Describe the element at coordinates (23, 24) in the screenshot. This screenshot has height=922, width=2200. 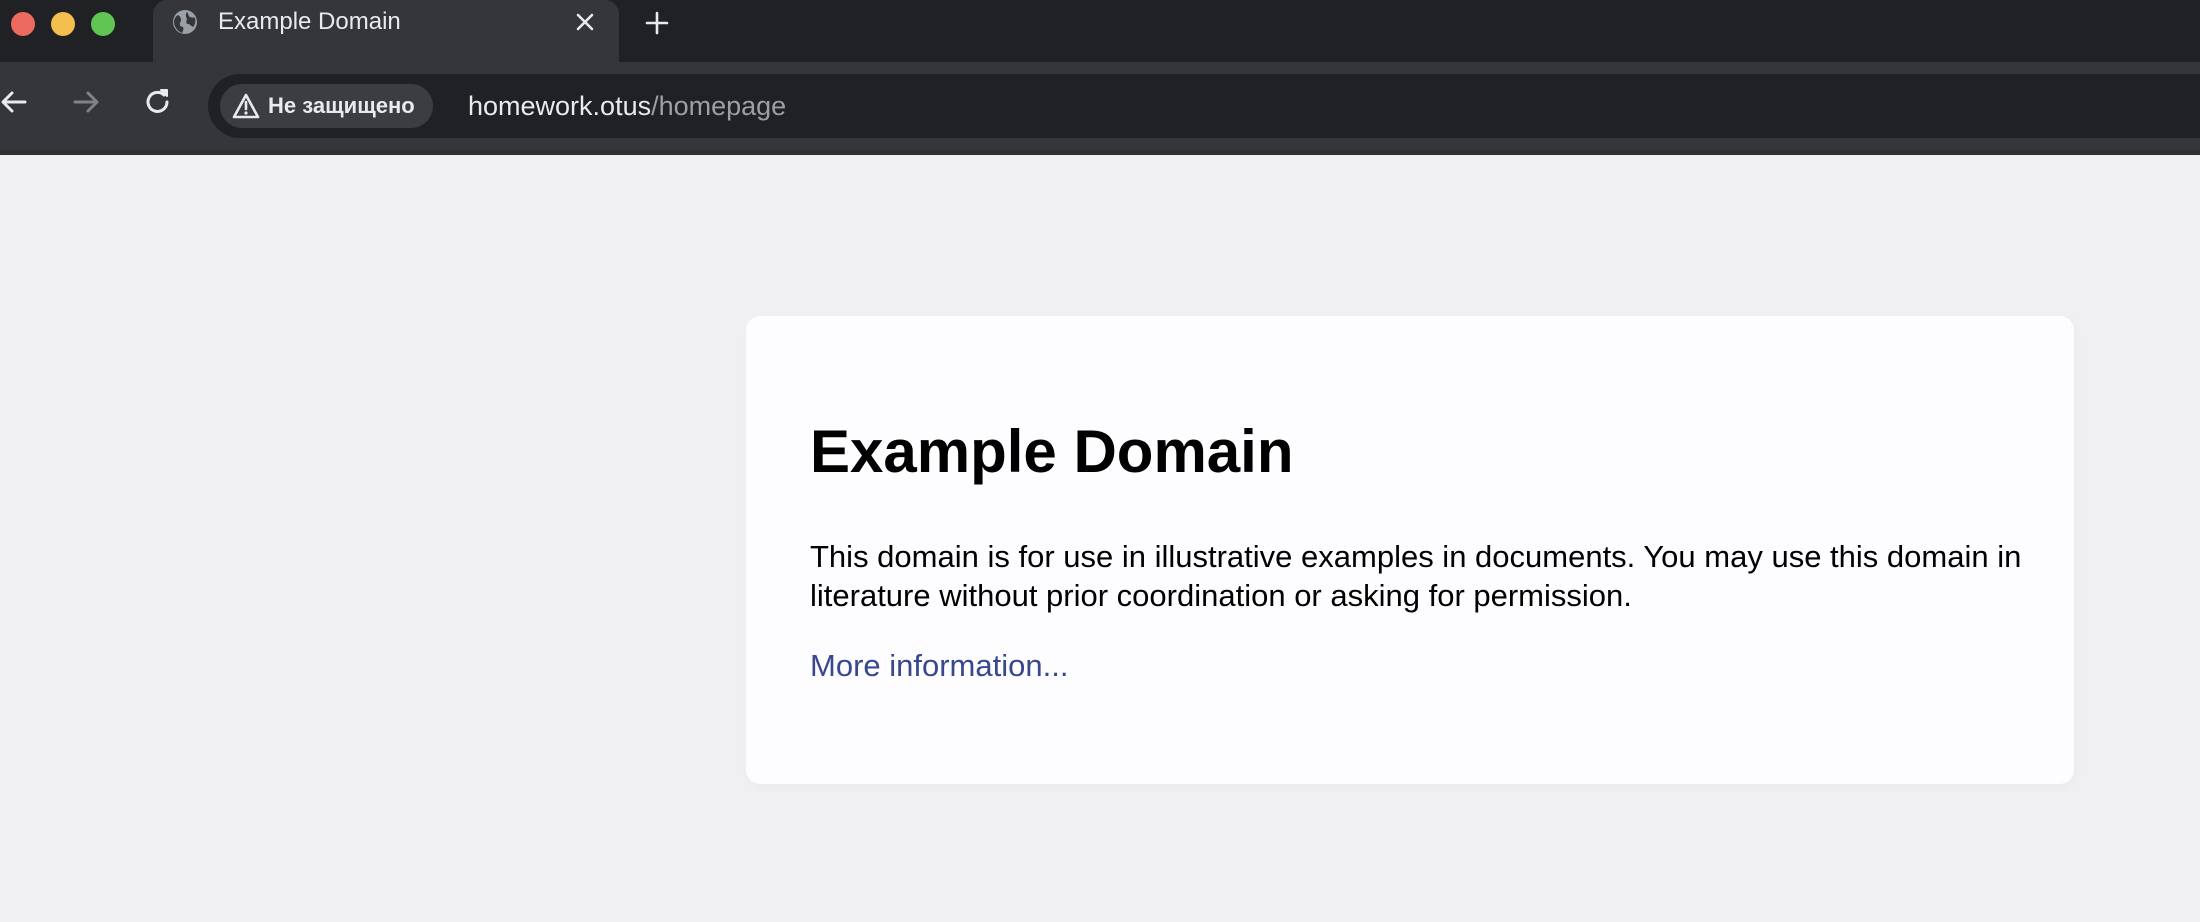
I see `window-close-button` at that location.